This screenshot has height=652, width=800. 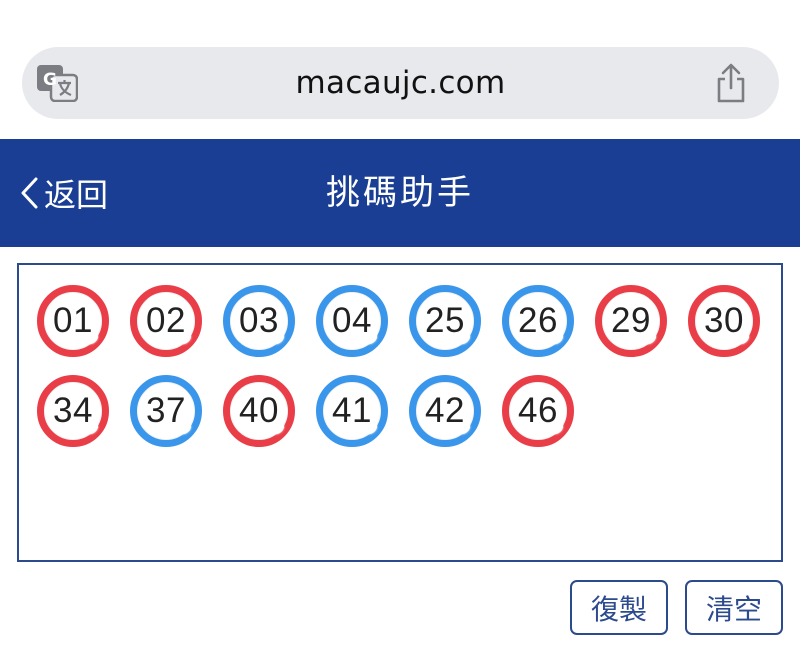 I want to click on number-ball-04: 04, so click(x=352, y=321).